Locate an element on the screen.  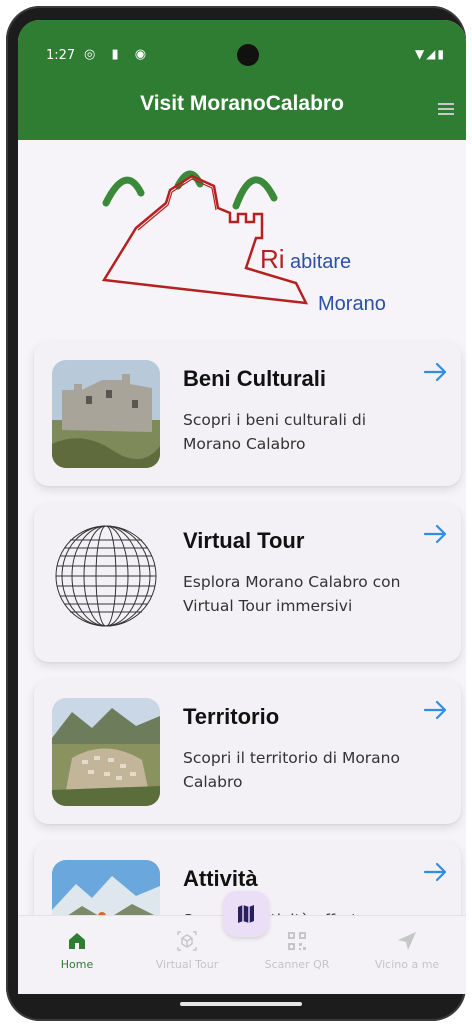
status-time: 1:27 is located at coordinates (61, 55).